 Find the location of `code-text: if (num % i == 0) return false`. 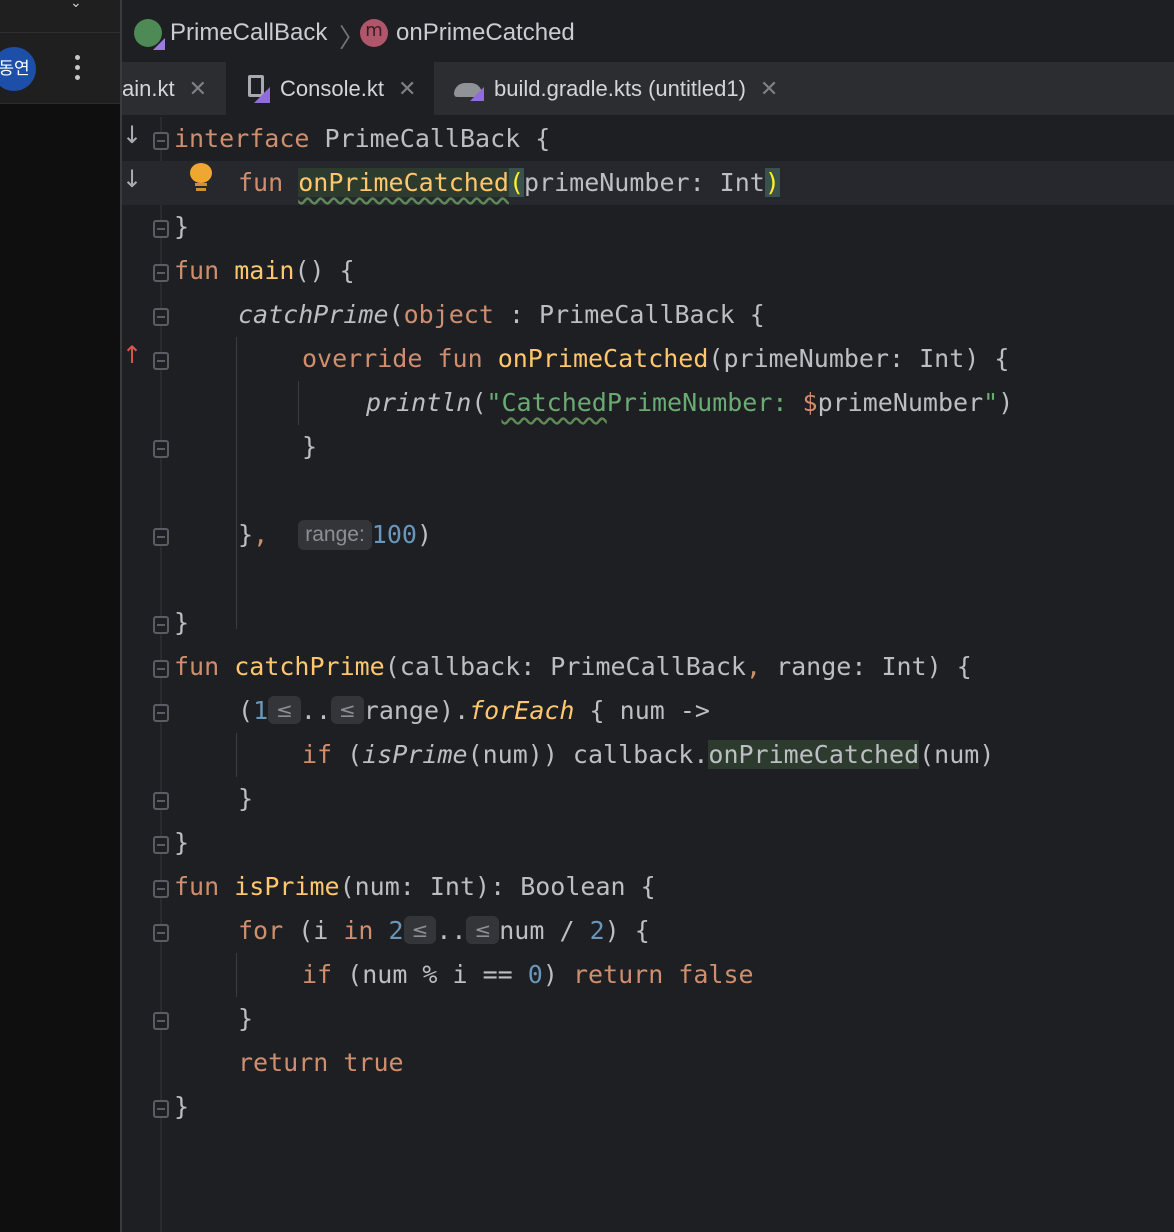

code-text: if (num % i == 0) return false is located at coordinates (528, 974).